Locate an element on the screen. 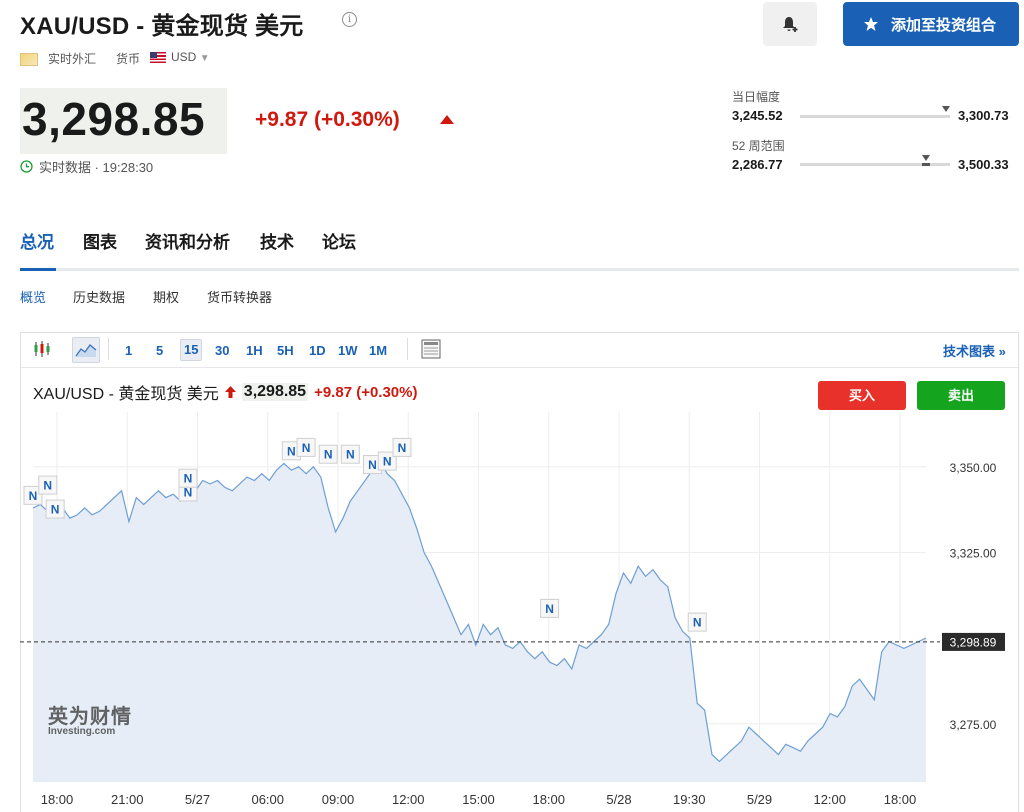 The image size is (1024, 812). day-range-fill is located at coordinates (873, 116).